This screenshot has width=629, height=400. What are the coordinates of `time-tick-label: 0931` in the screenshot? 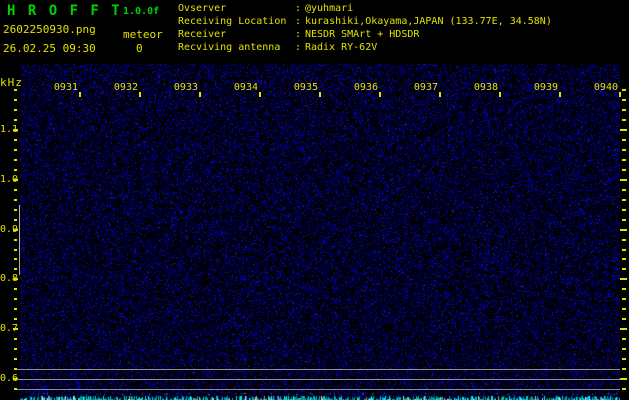 It's located at (65, 87).